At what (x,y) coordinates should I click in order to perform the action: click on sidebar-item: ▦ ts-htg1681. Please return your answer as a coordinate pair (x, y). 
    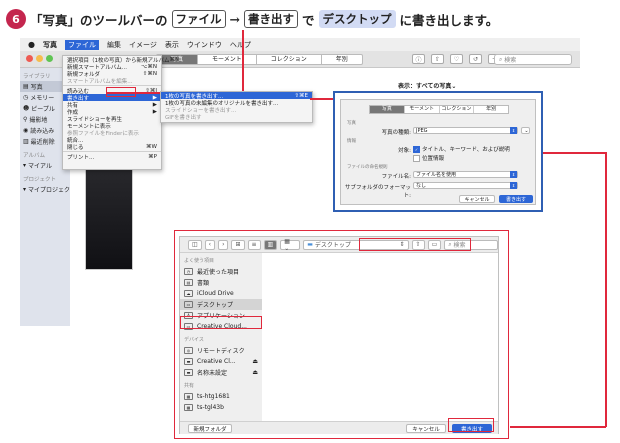
    Looking at the image, I should click on (221, 396).